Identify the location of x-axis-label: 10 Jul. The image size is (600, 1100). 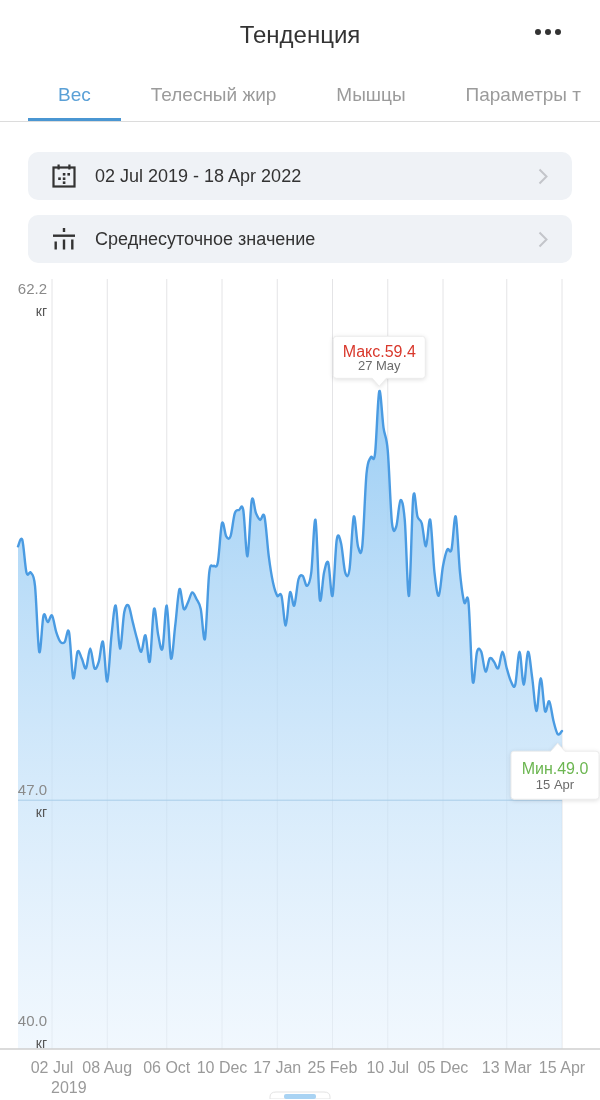
(388, 1067).